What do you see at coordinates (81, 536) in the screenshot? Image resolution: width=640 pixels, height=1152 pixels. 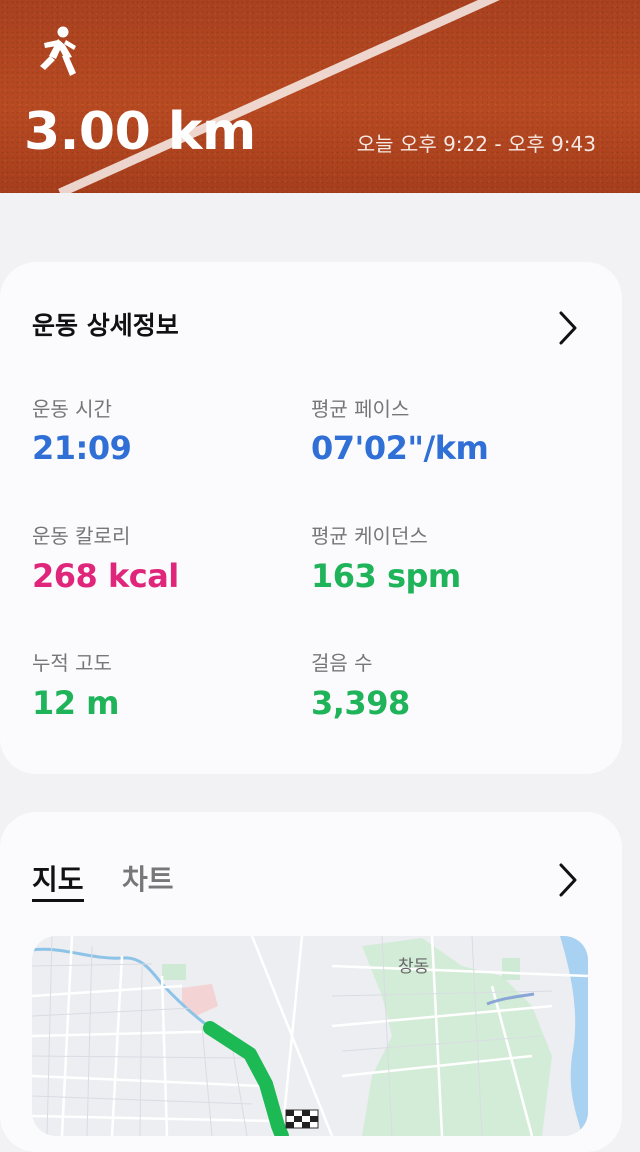 I see `stat-label-calories: 운동 칼로리` at bounding box center [81, 536].